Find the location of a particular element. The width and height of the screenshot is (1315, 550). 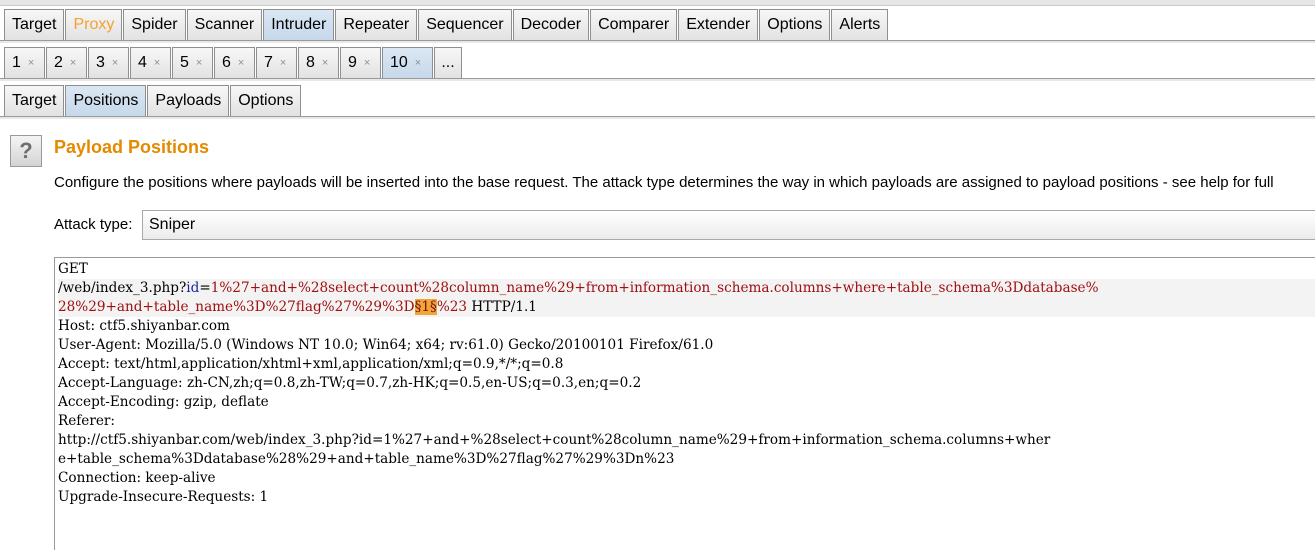

attack-type-select: Sniper is located at coordinates (728, 225).